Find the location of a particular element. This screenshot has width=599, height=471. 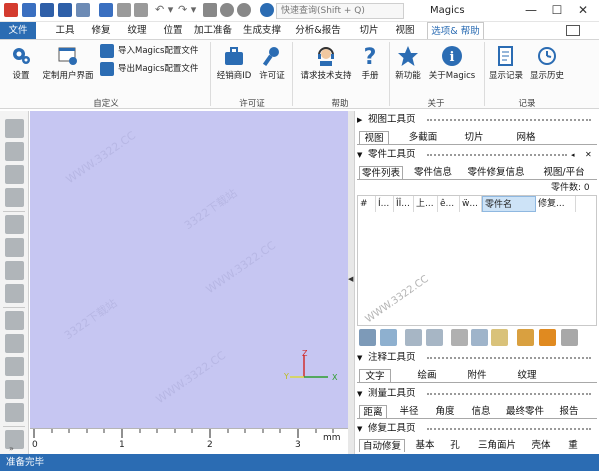

tab-support: 生成支撑 is located at coordinates (262, 30).